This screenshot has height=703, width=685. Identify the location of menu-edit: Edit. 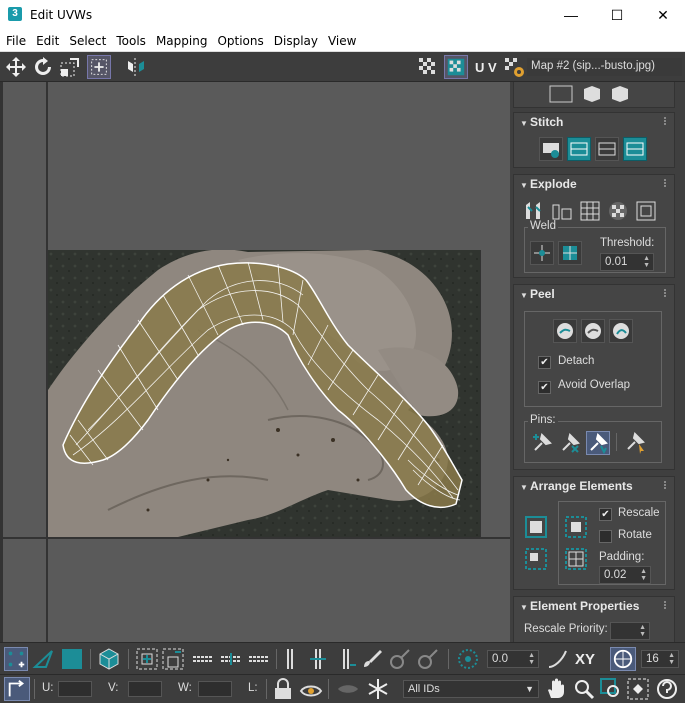
(46, 39).